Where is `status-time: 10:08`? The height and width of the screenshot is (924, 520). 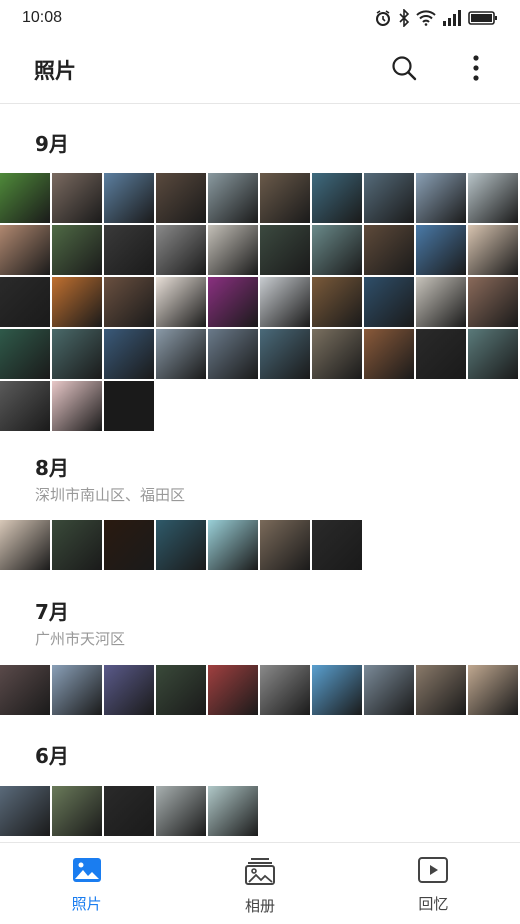 status-time: 10:08 is located at coordinates (42, 17).